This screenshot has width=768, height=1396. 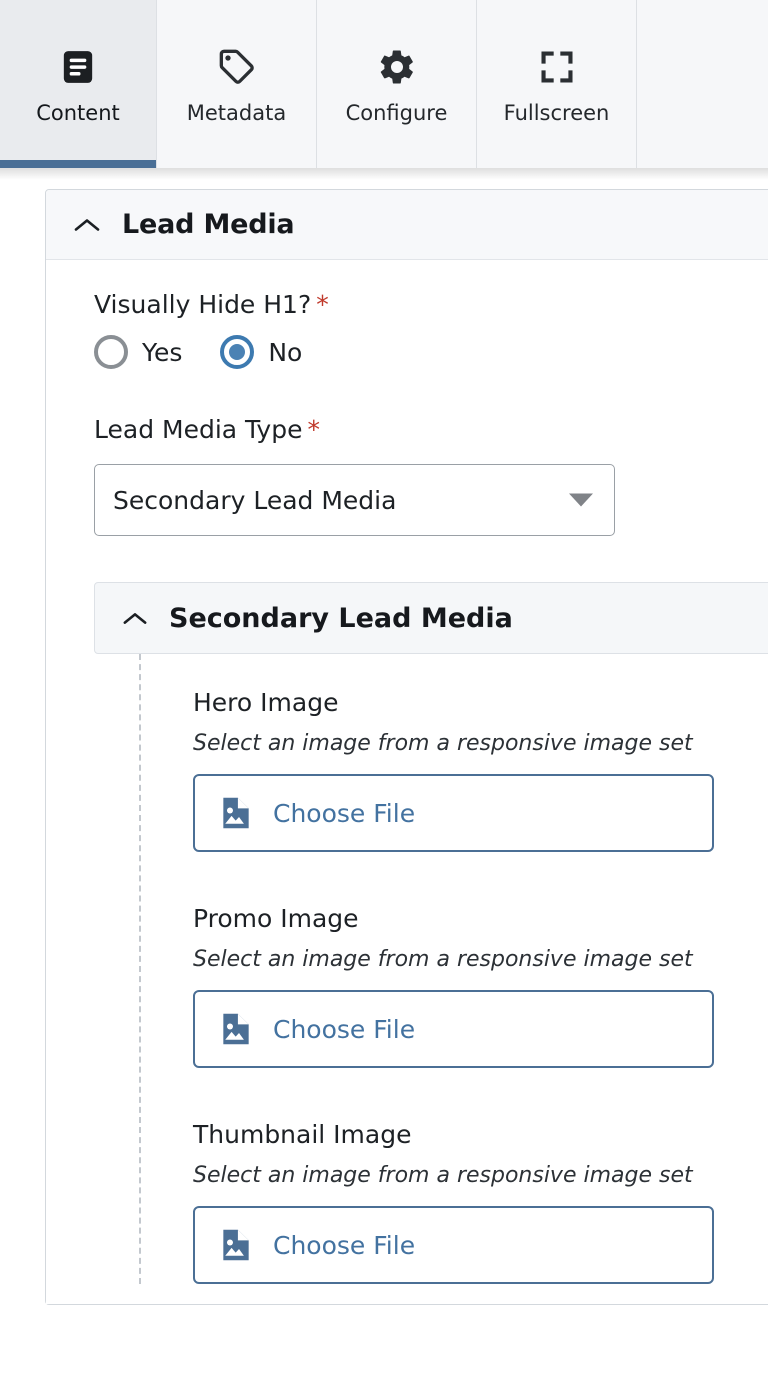 I want to click on tag-icon, so click(x=237, y=67).